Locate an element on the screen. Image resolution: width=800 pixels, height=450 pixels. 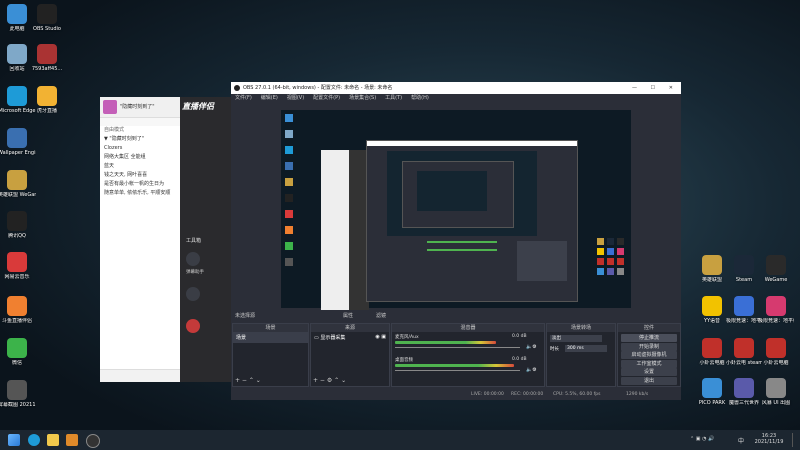
control-button-1: 开始录制 is located at coordinates (649, 346).